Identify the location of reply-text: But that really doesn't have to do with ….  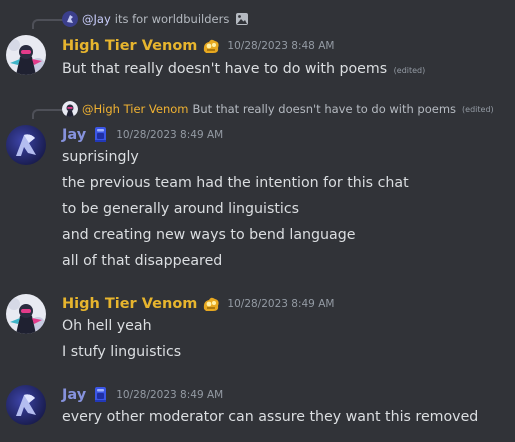
(324, 109).